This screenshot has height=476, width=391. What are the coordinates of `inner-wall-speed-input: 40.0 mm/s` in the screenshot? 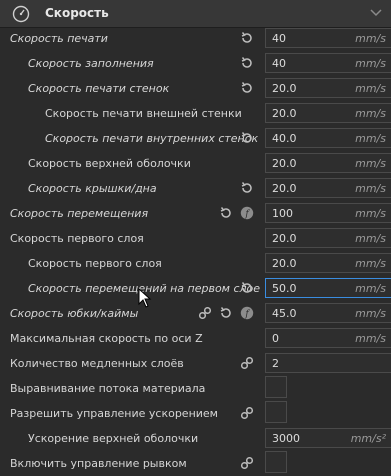 It's located at (328, 138).